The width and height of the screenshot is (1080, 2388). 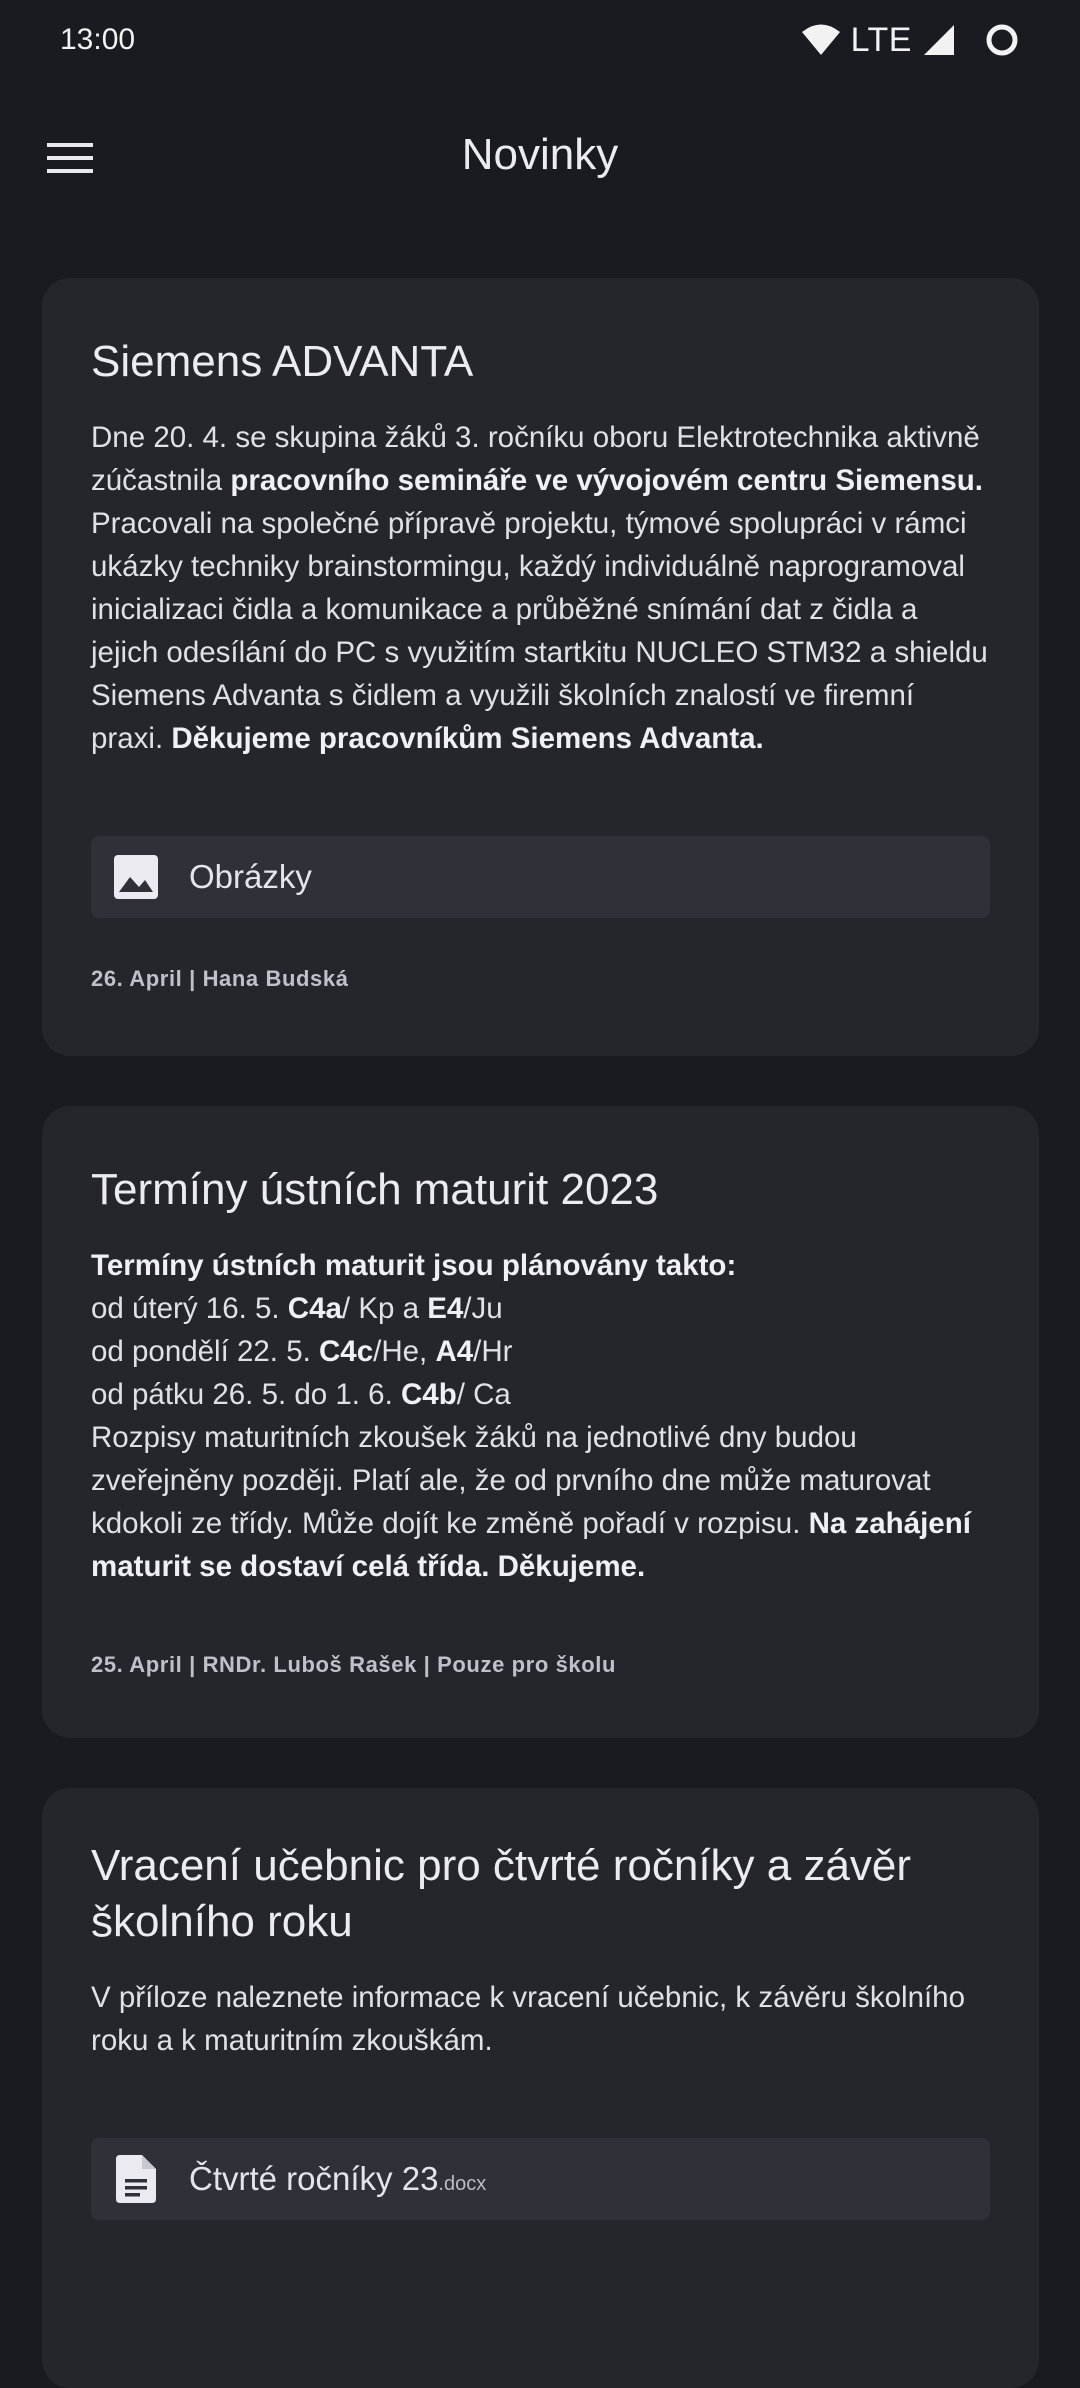 What do you see at coordinates (282, 361) in the screenshot?
I see `card-title: Siemens ADVANTA` at bounding box center [282, 361].